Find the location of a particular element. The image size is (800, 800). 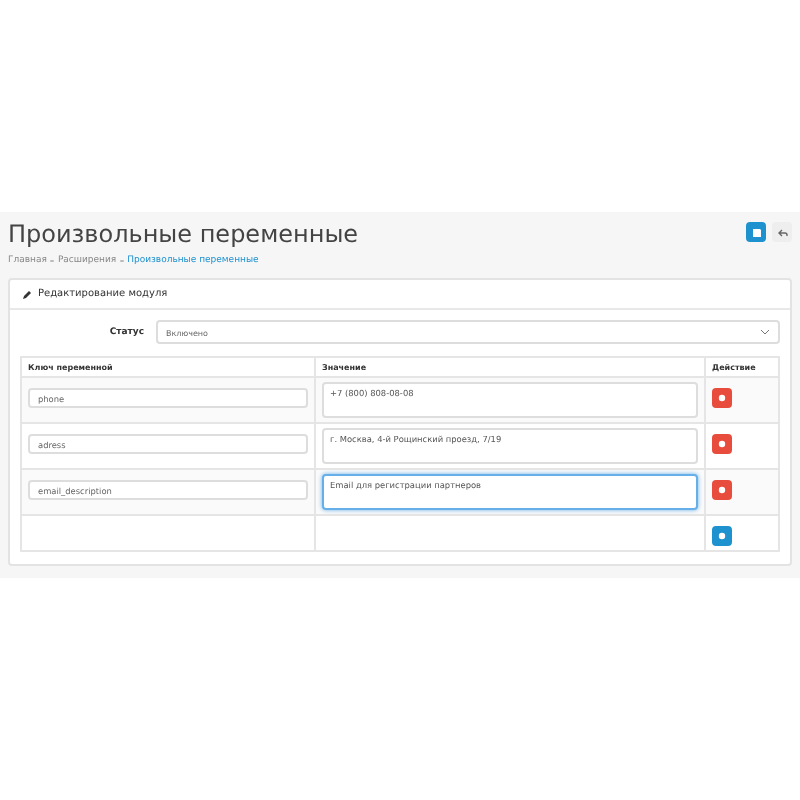

chevron-down-icon is located at coordinates (765, 332).